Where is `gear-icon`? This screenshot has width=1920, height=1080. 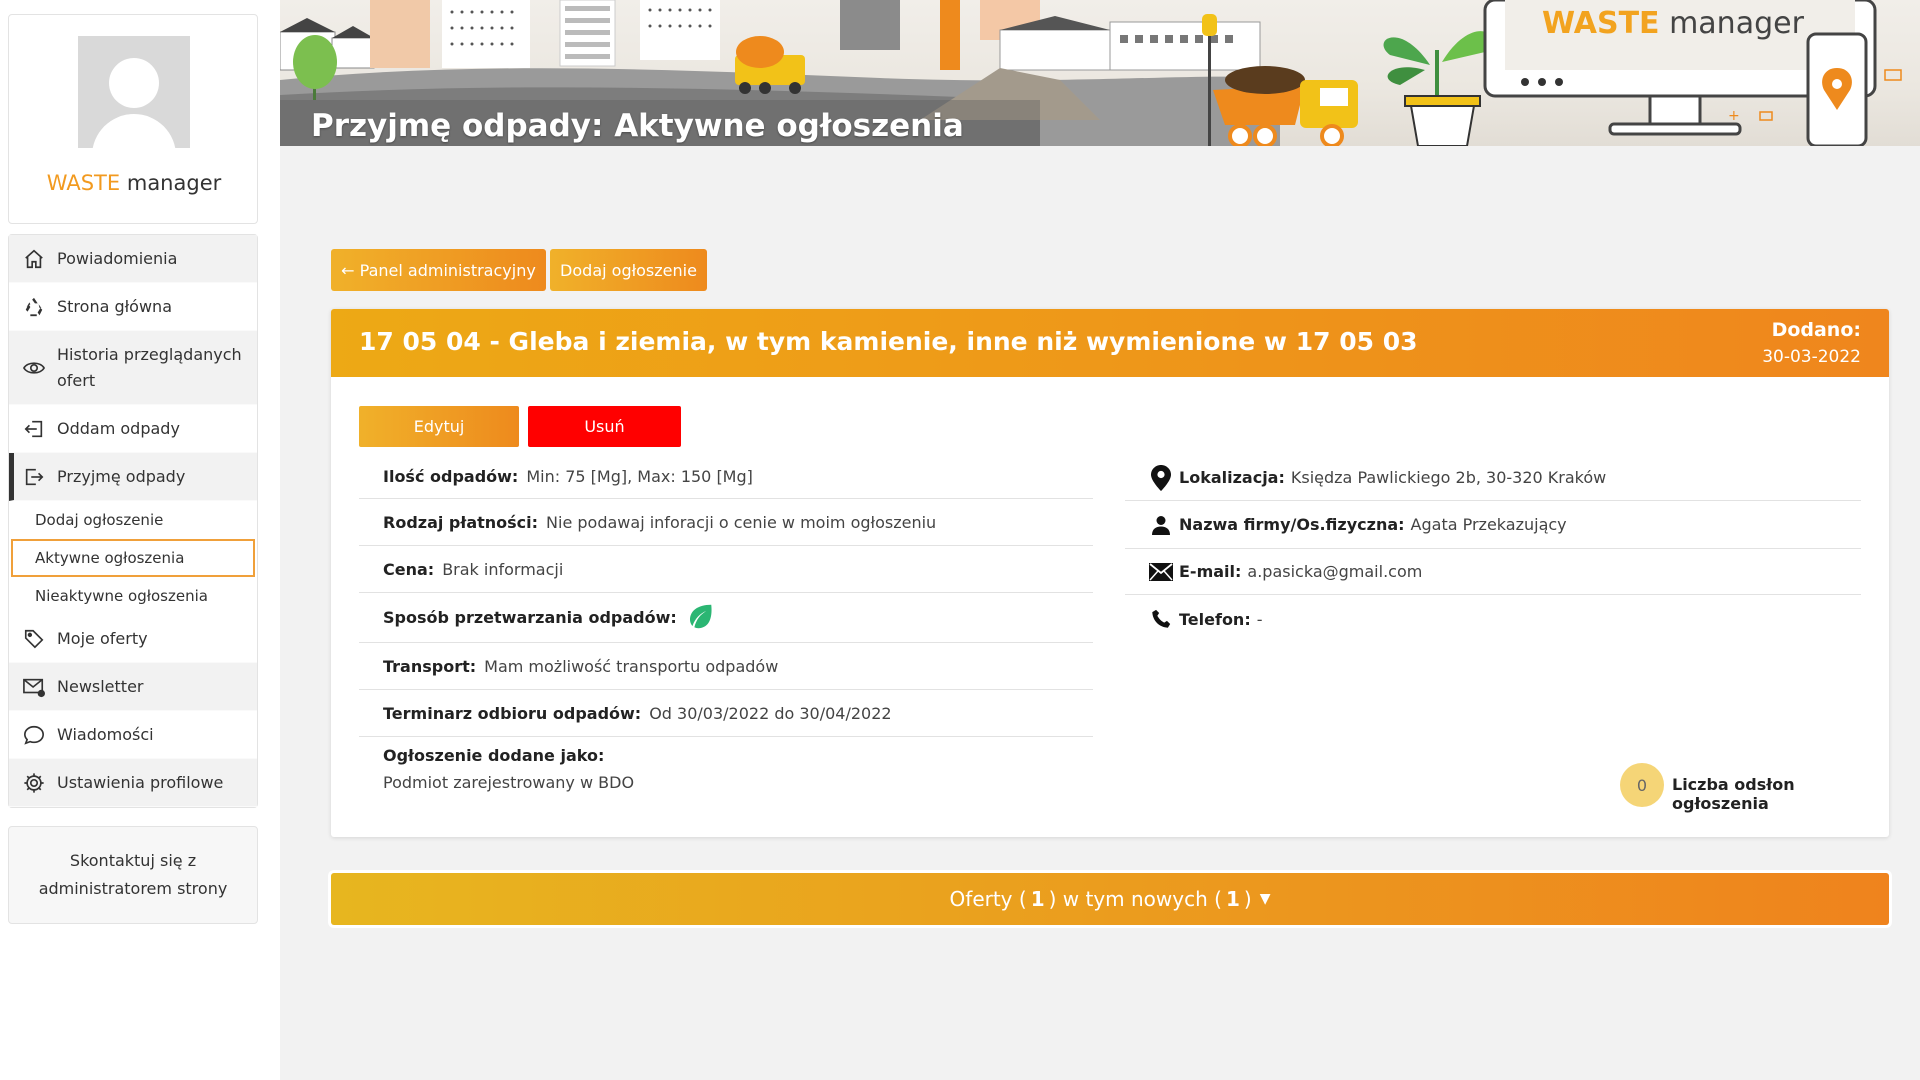 gear-icon is located at coordinates (34, 783).